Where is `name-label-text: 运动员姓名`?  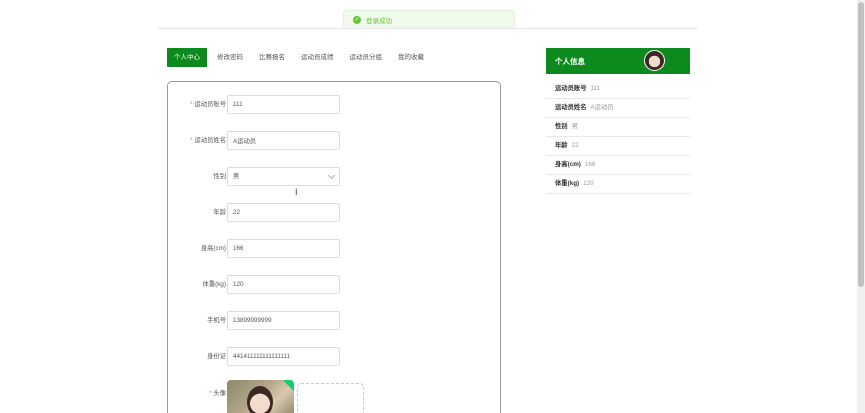
name-label-text: 运动员姓名 is located at coordinates (210, 140).